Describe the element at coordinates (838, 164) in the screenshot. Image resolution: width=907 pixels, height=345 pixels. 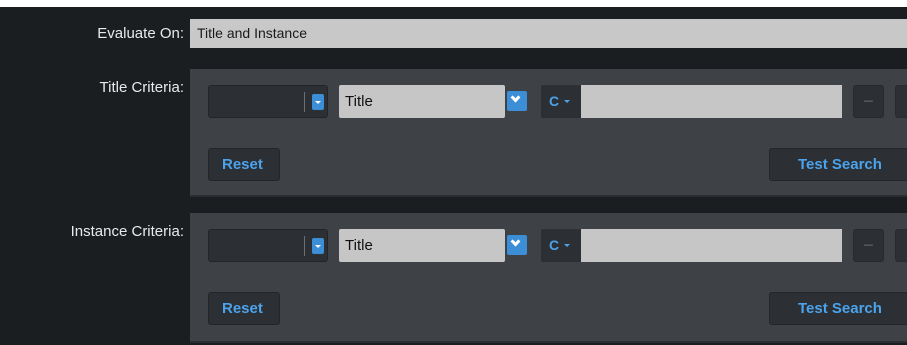
I see `title-test-search-button: Test Search` at that location.